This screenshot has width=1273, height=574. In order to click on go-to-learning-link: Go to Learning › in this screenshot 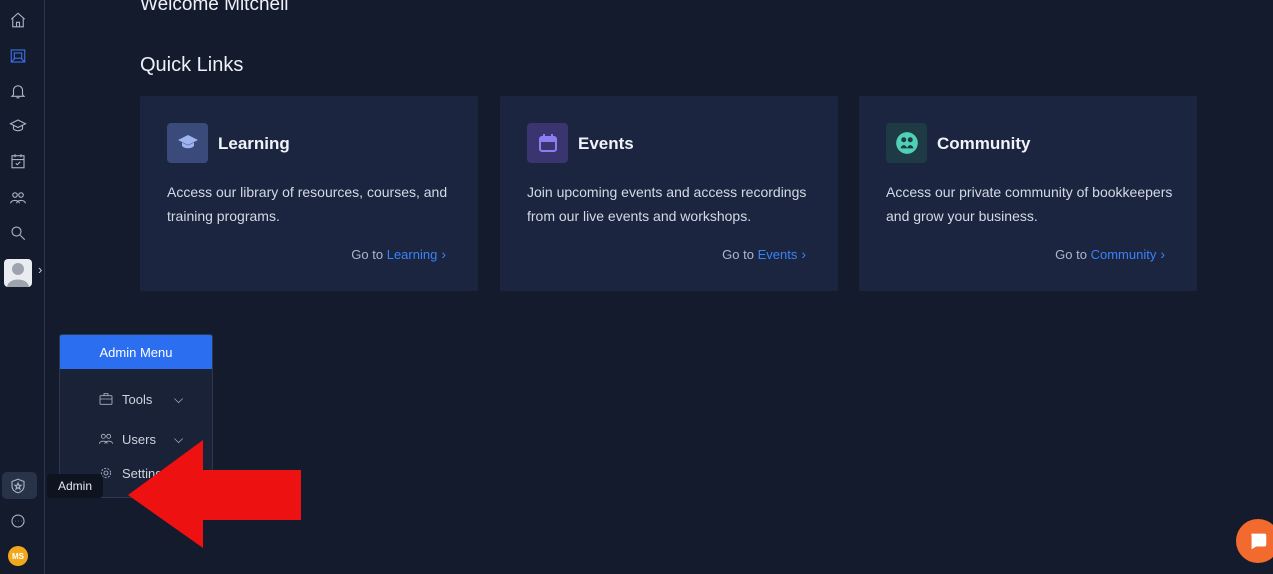, I will do `click(398, 254)`.